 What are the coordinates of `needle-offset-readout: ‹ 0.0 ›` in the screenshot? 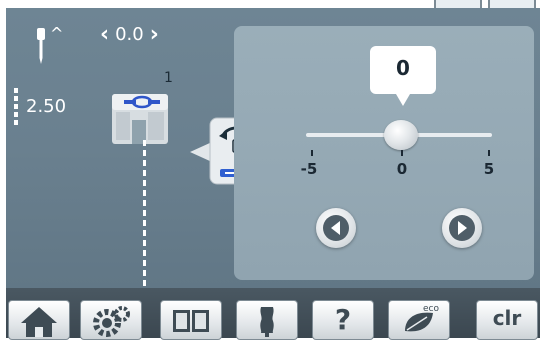 It's located at (129, 34).